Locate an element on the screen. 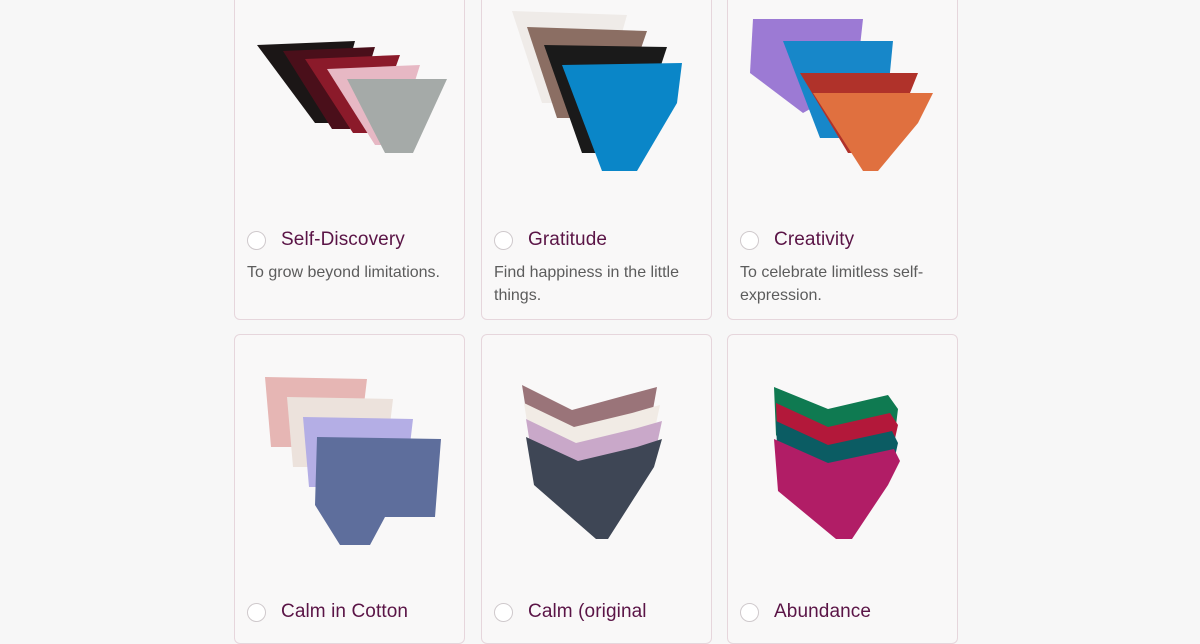 This screenshot has width=1200, height=644. product-card-calm-original: Calm (original is located at coordinates (596, 489).